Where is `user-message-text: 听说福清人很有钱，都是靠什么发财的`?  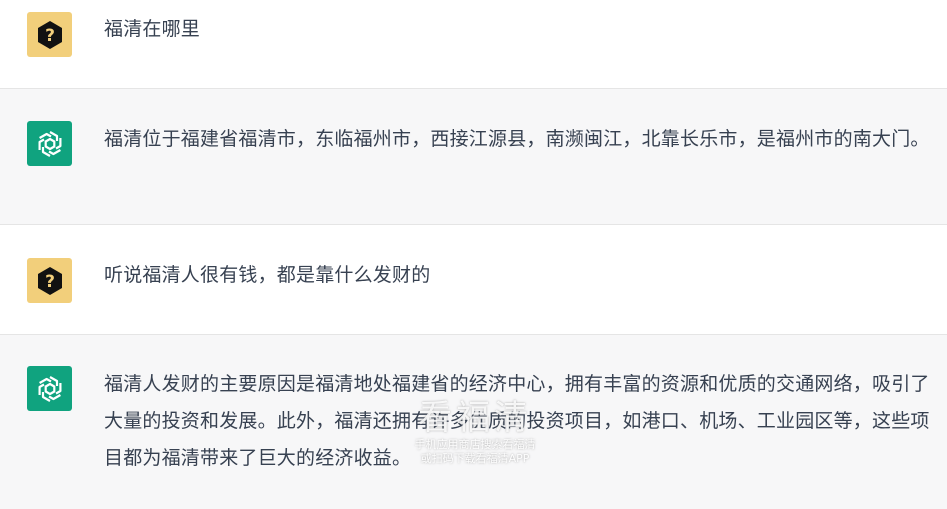
user-message-text: 听说福清人很有钱，都是靠什么发财的 is located at coordinates (267, 275).